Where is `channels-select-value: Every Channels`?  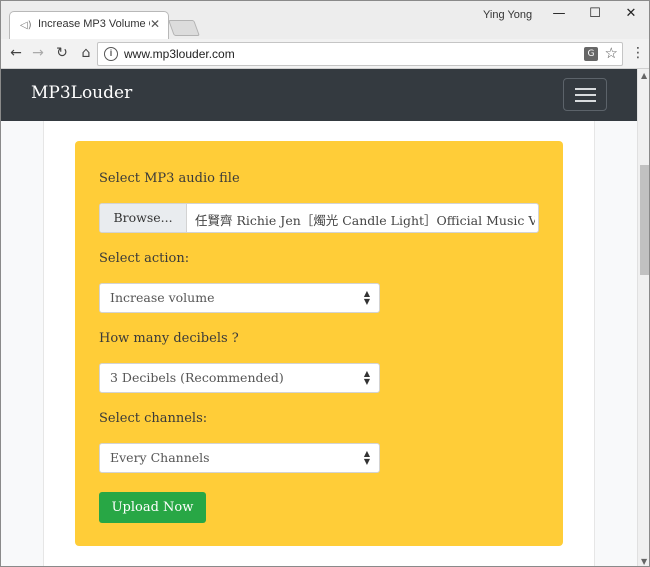
channels-select-value: Every Channels is located at coordinates (160, 457).